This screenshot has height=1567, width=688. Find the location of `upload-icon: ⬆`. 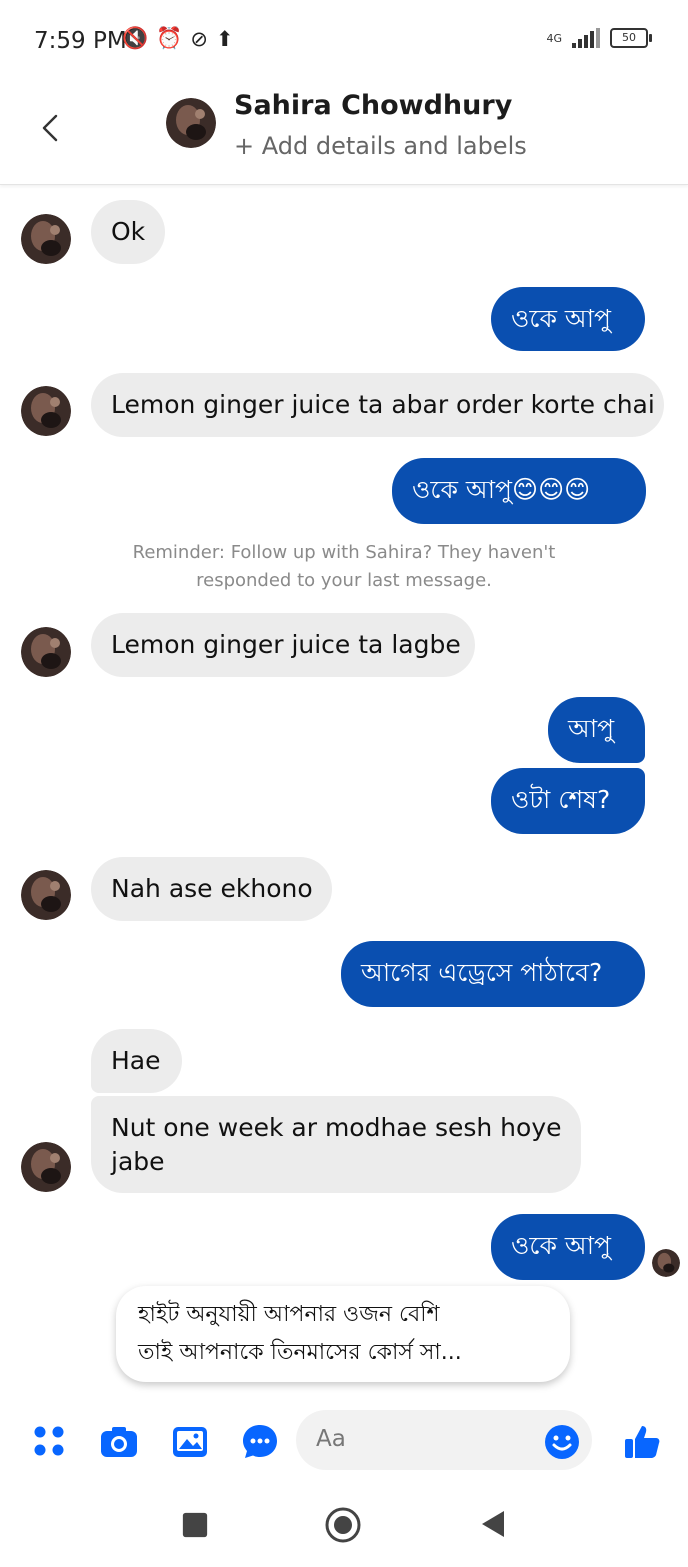

upload-icon: ⬆ is located at coordinates (224, 38).